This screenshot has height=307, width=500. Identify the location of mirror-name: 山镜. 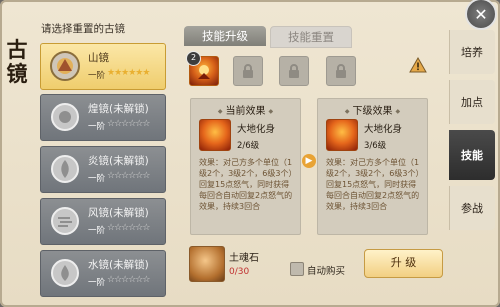
(98, 58).